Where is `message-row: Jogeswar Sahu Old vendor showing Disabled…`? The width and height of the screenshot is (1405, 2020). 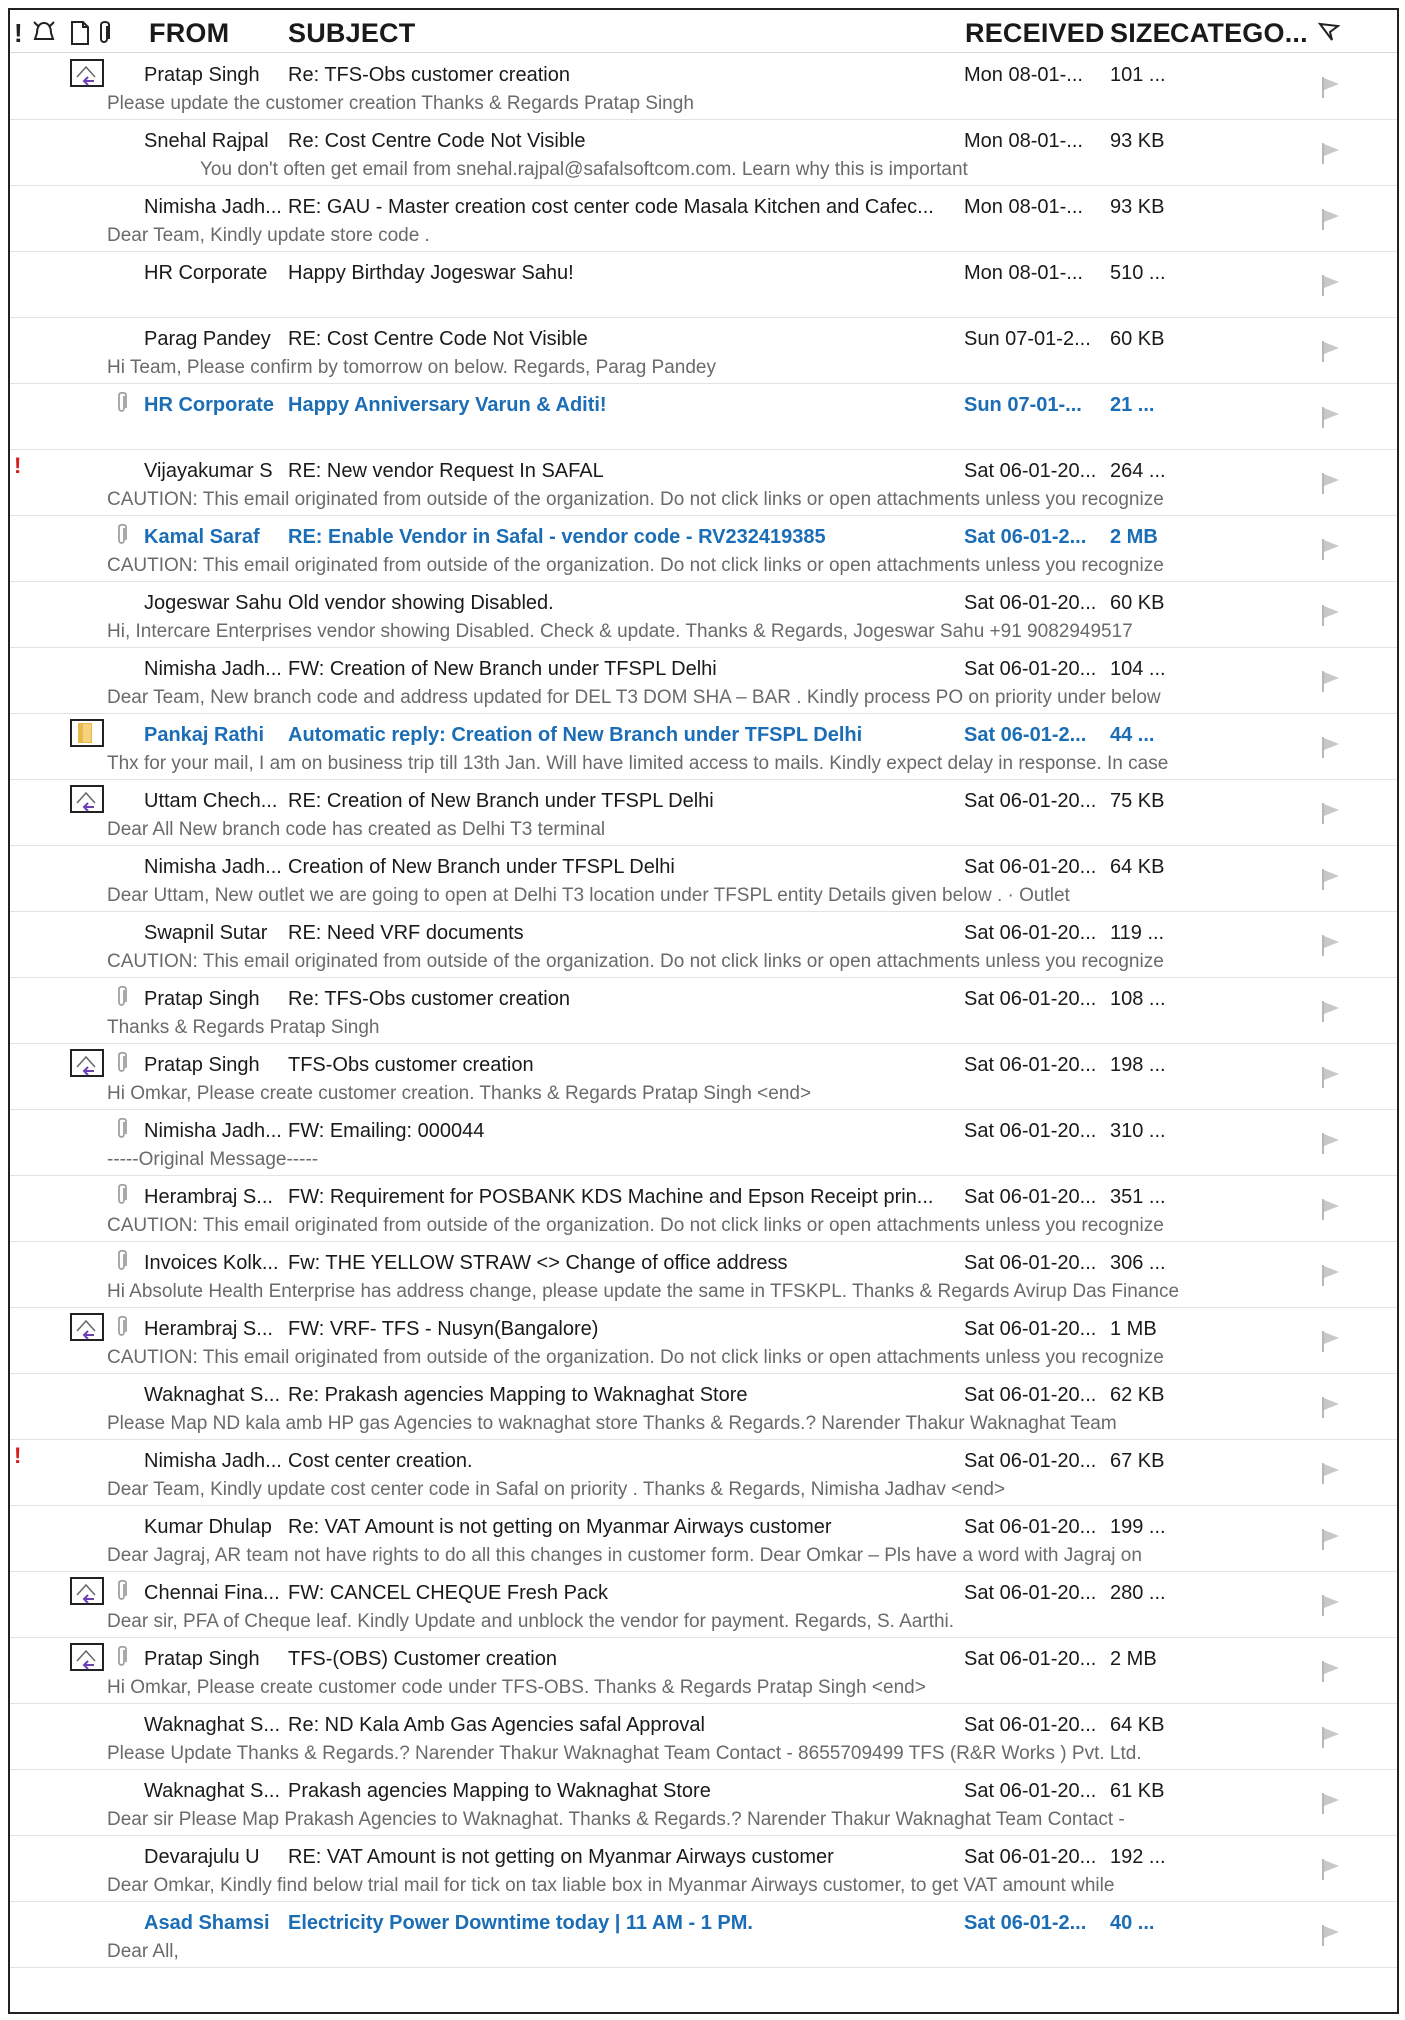 message-row: Jogeswar Sahu Old vendor showing Disabled… is located at coordinates (703, 614).